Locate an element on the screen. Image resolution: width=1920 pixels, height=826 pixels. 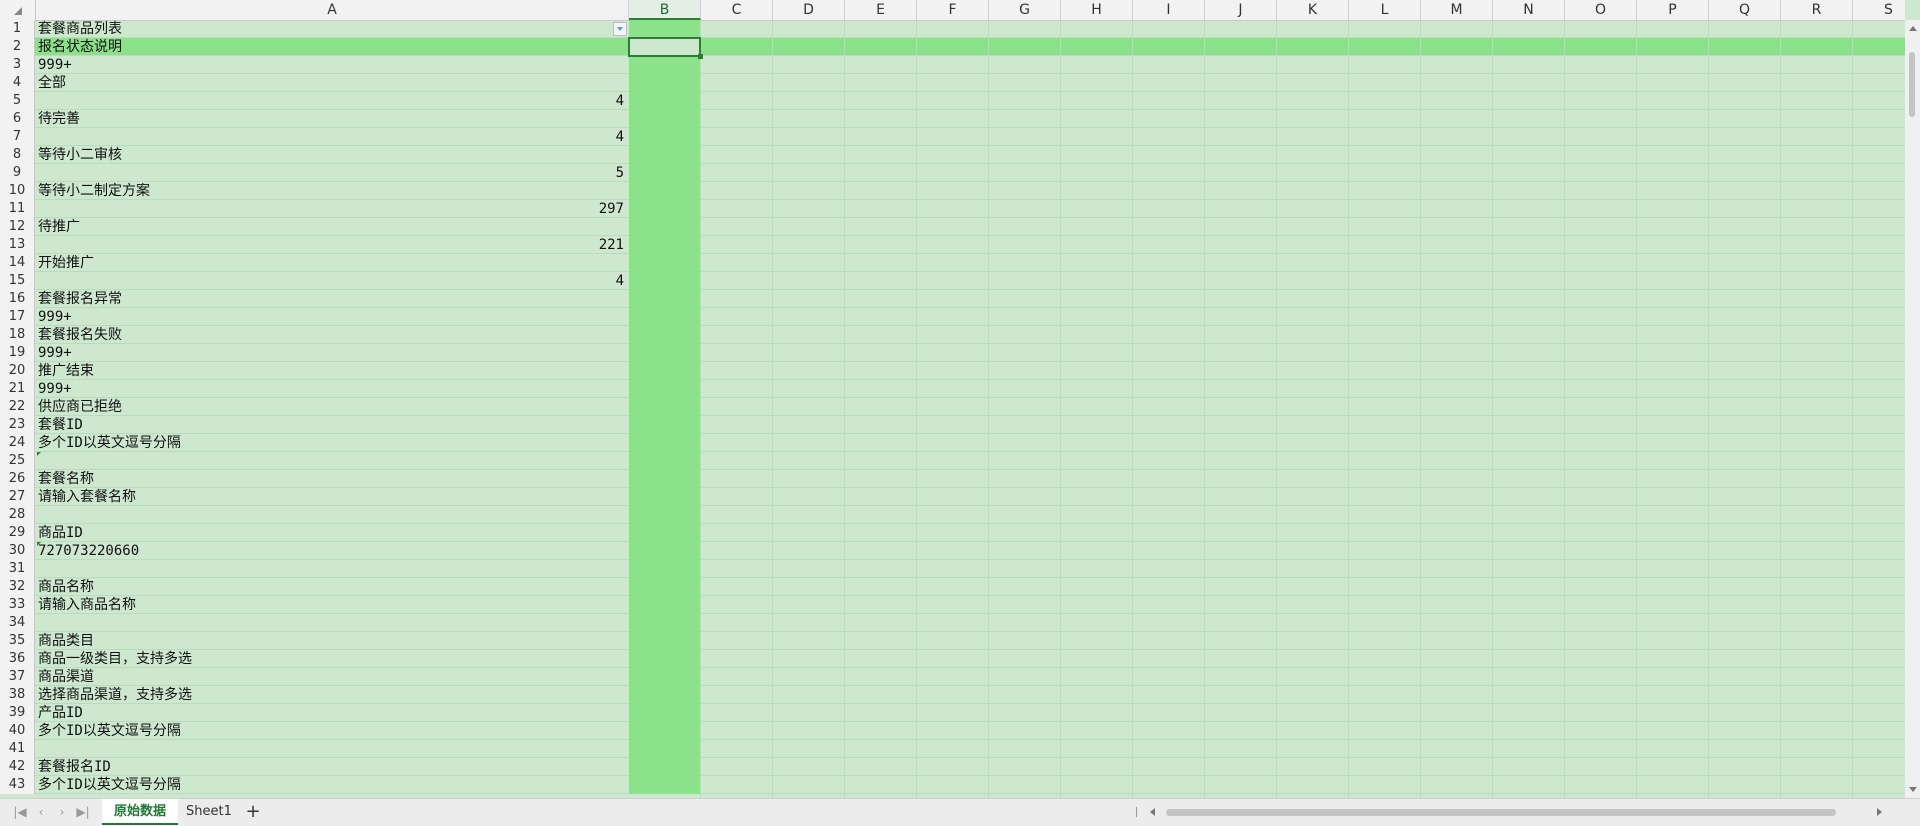
row-number: 37 is located at coordinates (17, 677).